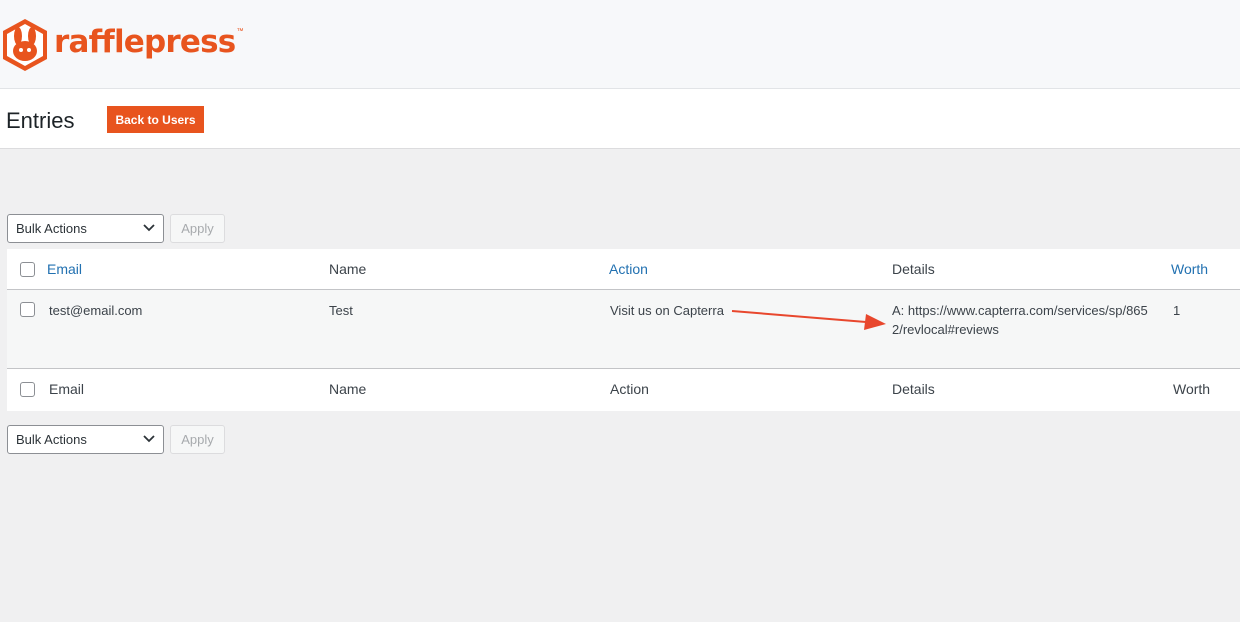 The width and height of the screenshot is (1240, 622). I want to click on apply-button-top: Apply, so click(197, 228).